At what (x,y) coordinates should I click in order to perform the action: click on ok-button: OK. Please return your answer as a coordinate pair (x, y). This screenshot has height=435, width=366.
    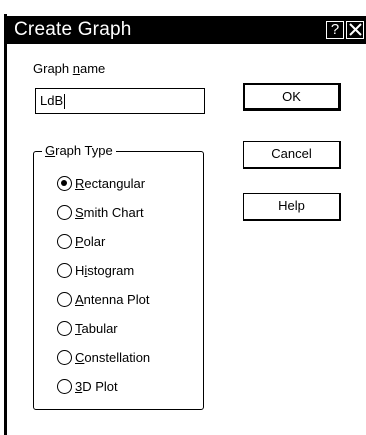
    Looking at the image, I should click on (292, 97).